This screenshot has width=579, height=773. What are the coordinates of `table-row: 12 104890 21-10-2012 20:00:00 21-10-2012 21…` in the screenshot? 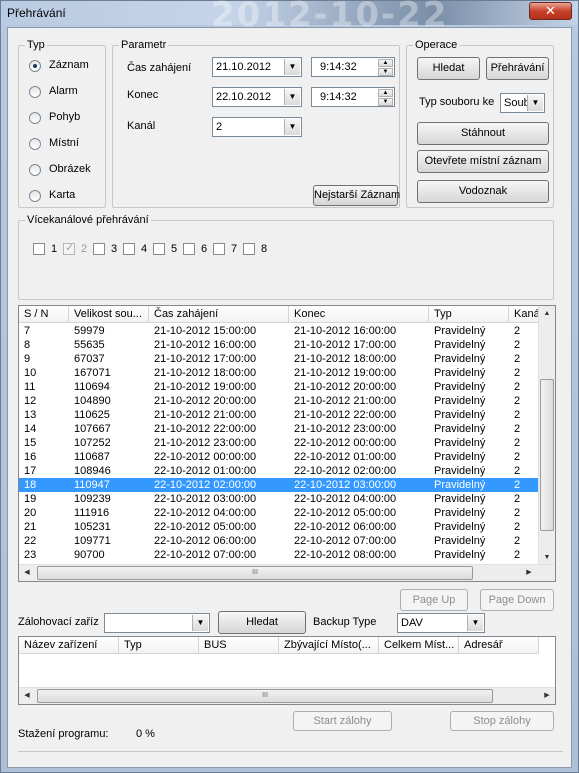 It's located at (284, 401).